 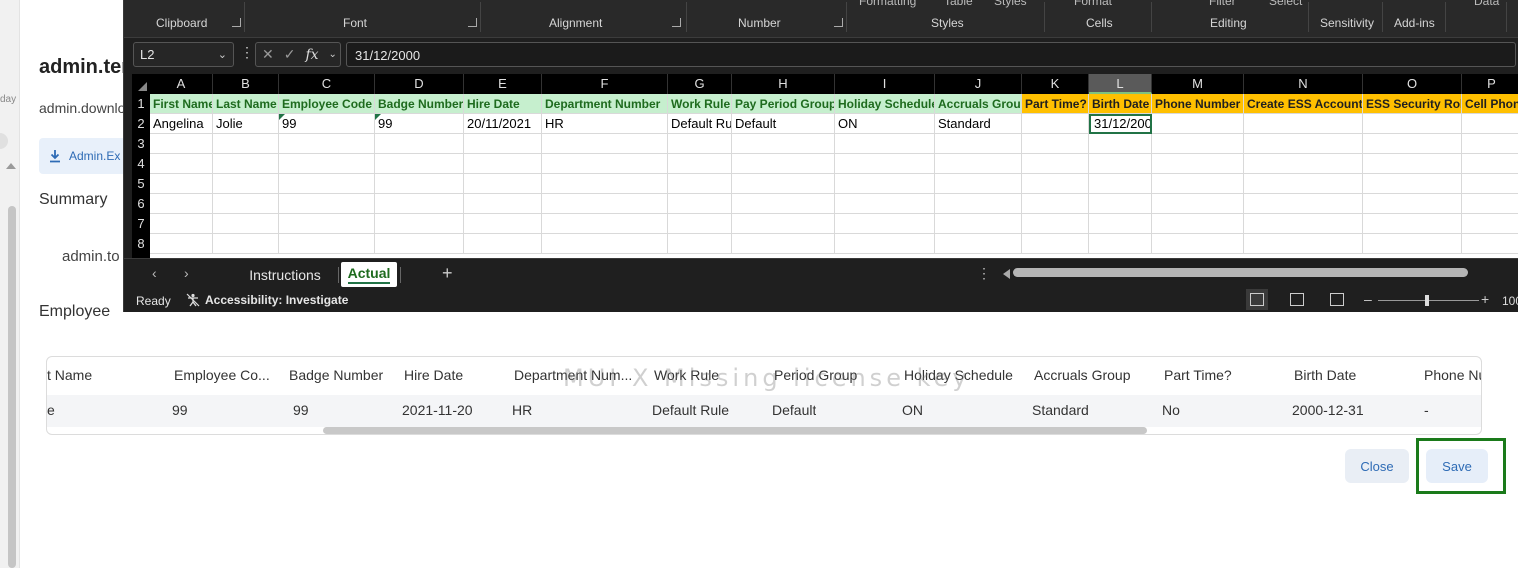 What do you see at coordinates (419, 244) in the screenshot?
I see `cell-d8` at bounding box center [419, 244].